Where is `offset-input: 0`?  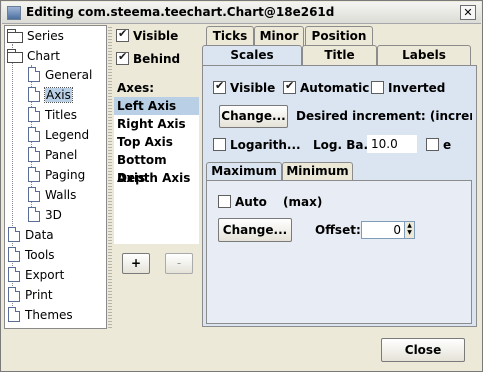 offset-input: 0 is located at coordinates (383, 230).